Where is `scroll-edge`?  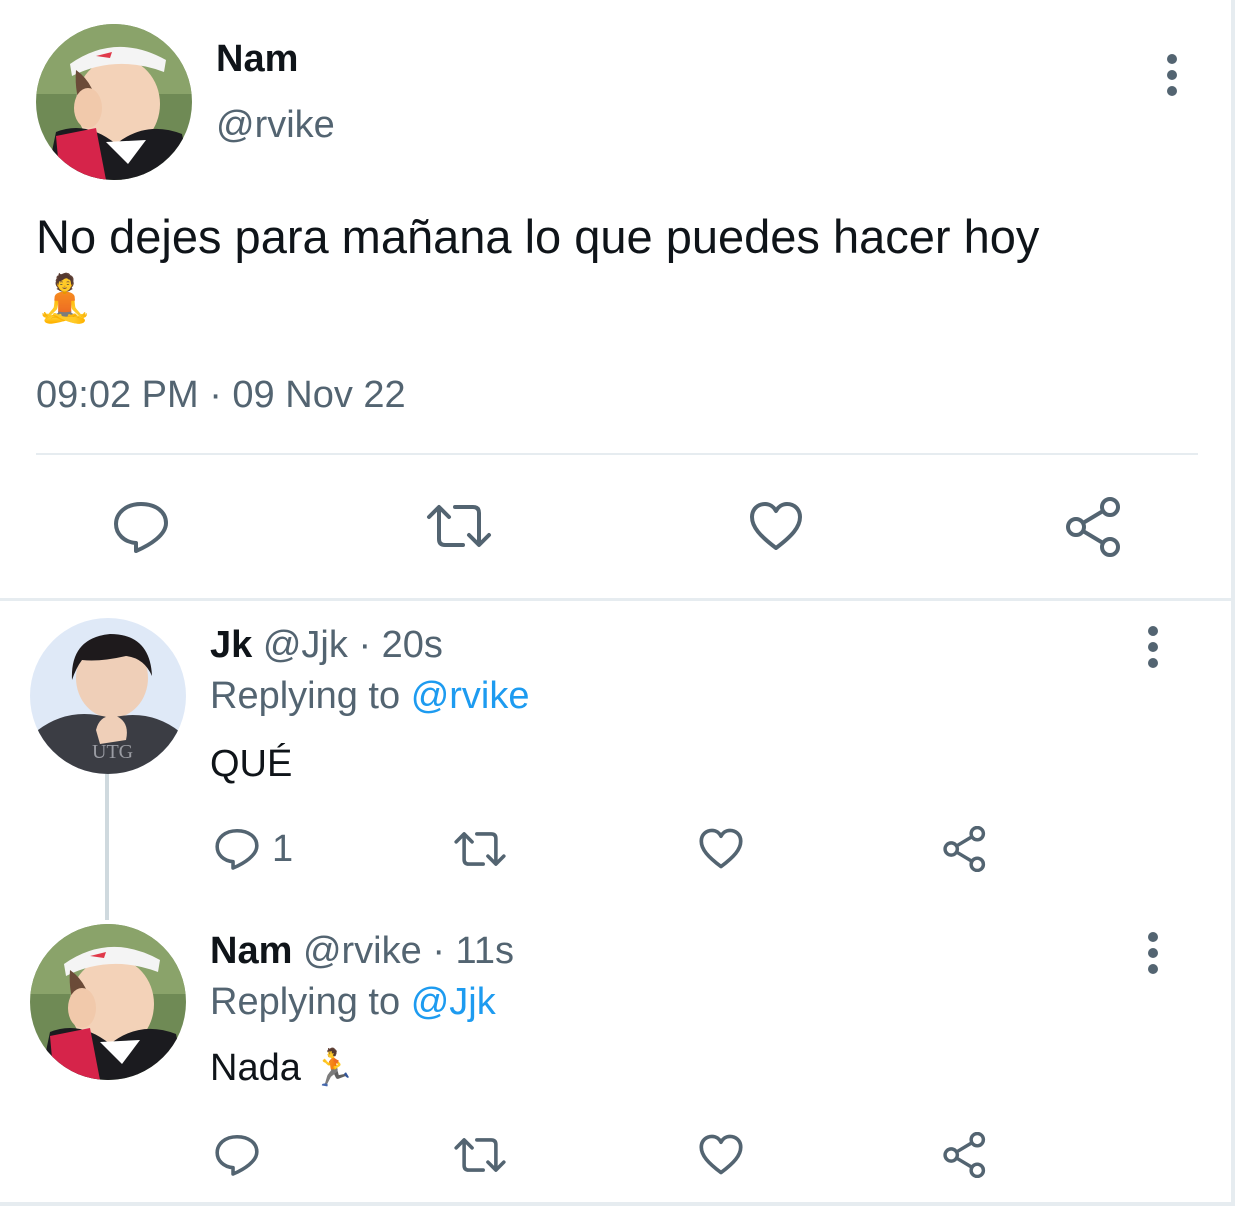
scroll-edge is located at coordinates (1233, 603).